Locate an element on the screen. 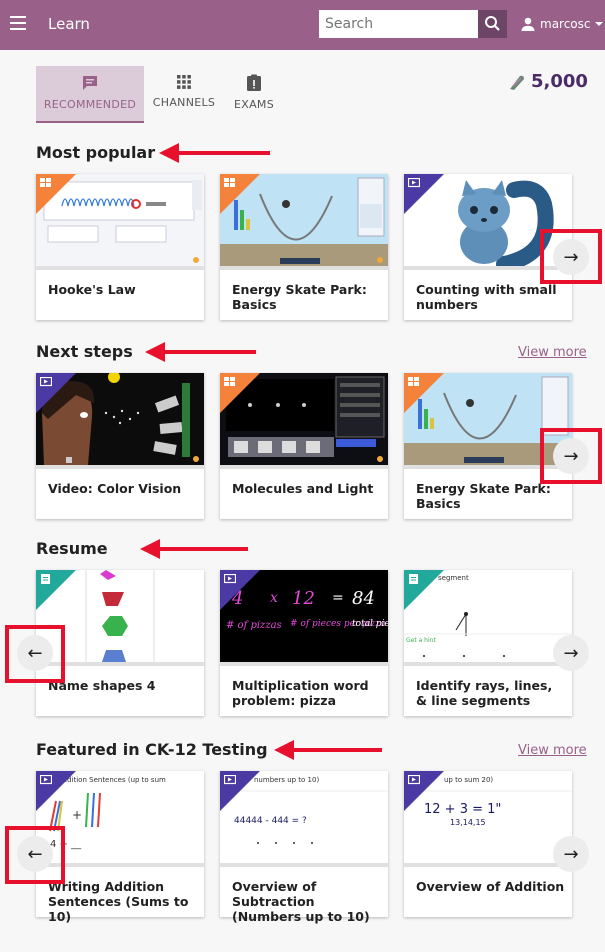 This screenshot has height=952, width=605. card-title: Overview of Addition is located at coordinates (490, 886).